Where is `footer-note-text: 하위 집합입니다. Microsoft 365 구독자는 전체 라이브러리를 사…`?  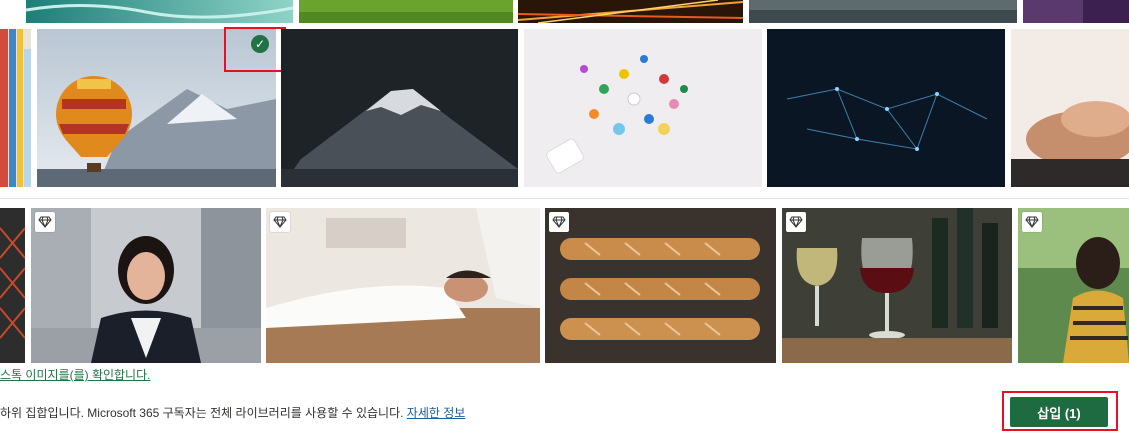 footer-note-text: 하위 집합입니다. Microsoft 365 구독자는 전체 라이브러리를 사… is located at coordinates (202, 413).